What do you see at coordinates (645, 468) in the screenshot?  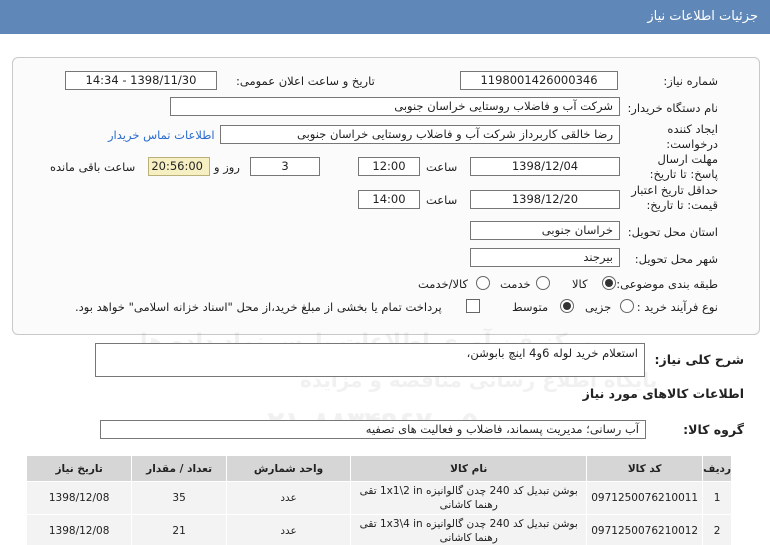 I see `col-code: کد کالا` at bounding box center [645, 468].